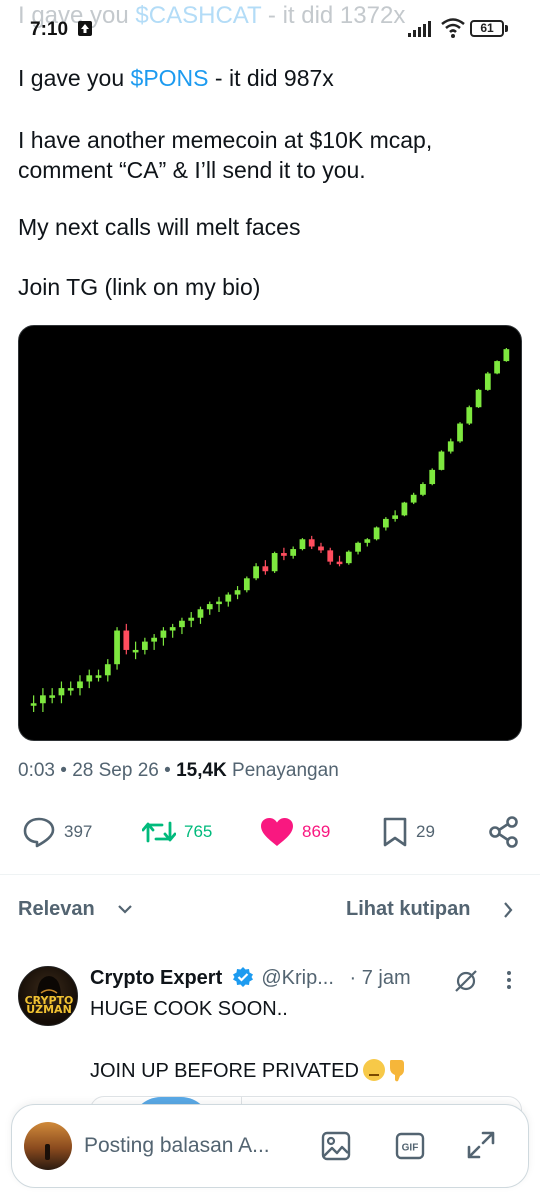 Image resolution: width=540 pixels, height=1200 pixels. What do you see at coordinates (49, 1005) in the screenshot?
I see `avatar-logo-text: CRYPTO UZMAN` at bounding box center [49, 1005].